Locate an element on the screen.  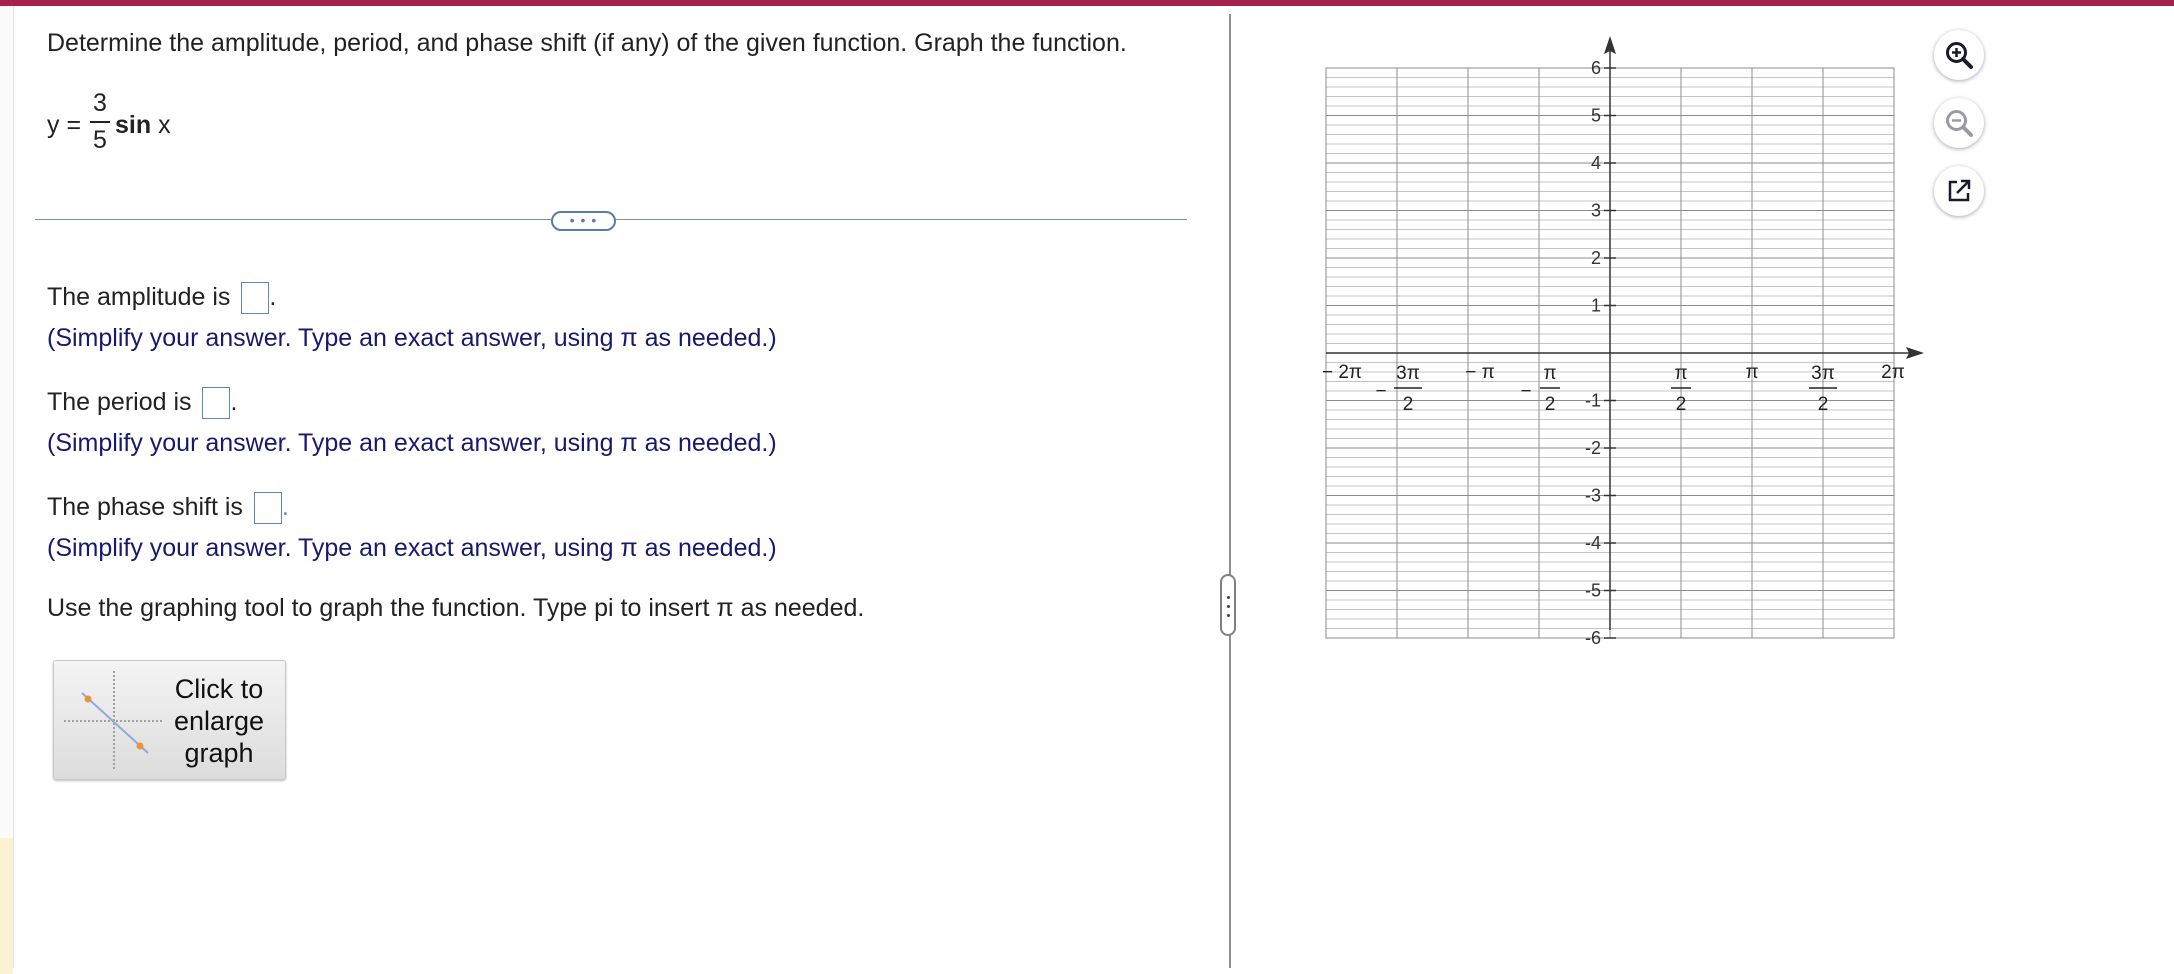
y-tick-label: 4 is located at coordinates (1596, 163).